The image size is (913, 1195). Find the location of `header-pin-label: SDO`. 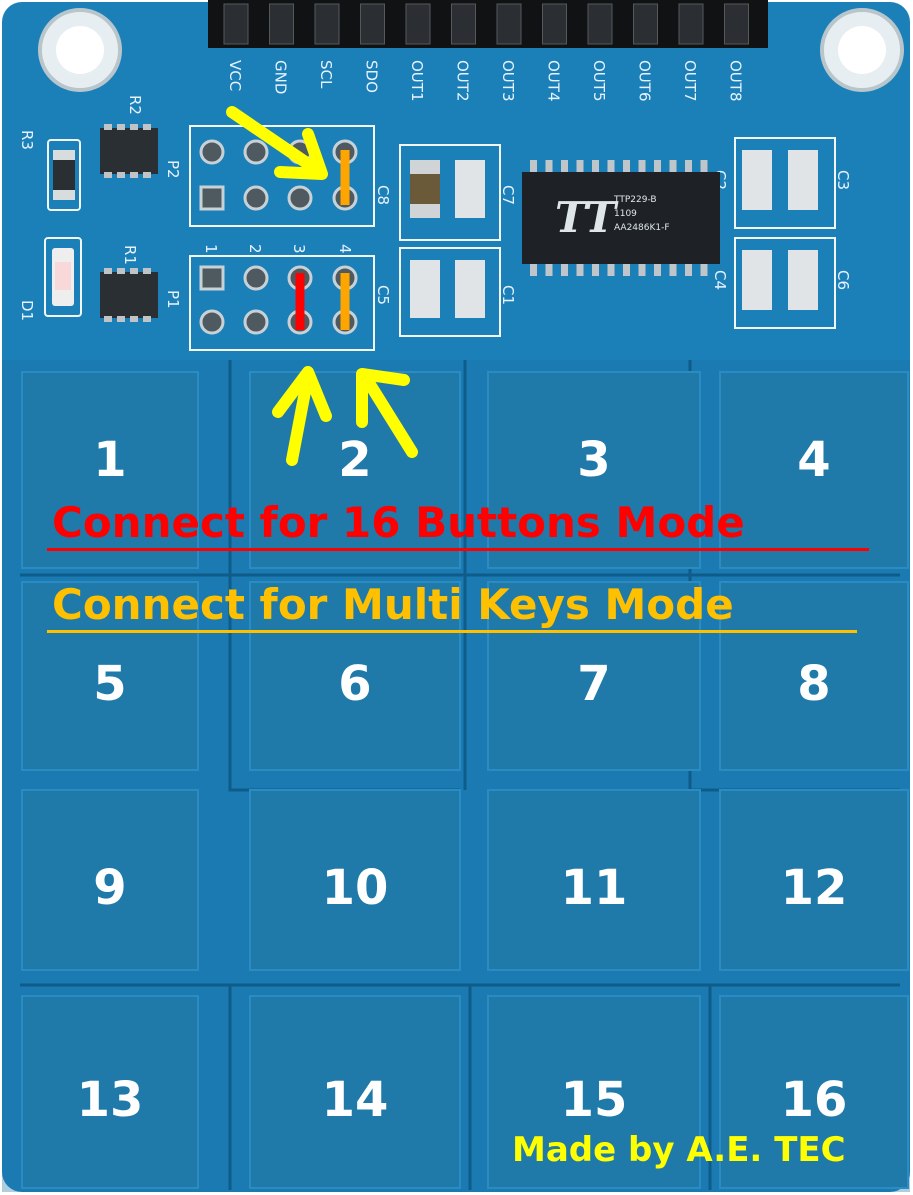

header-pin-label: SDO is located at coordinates (372, 76).